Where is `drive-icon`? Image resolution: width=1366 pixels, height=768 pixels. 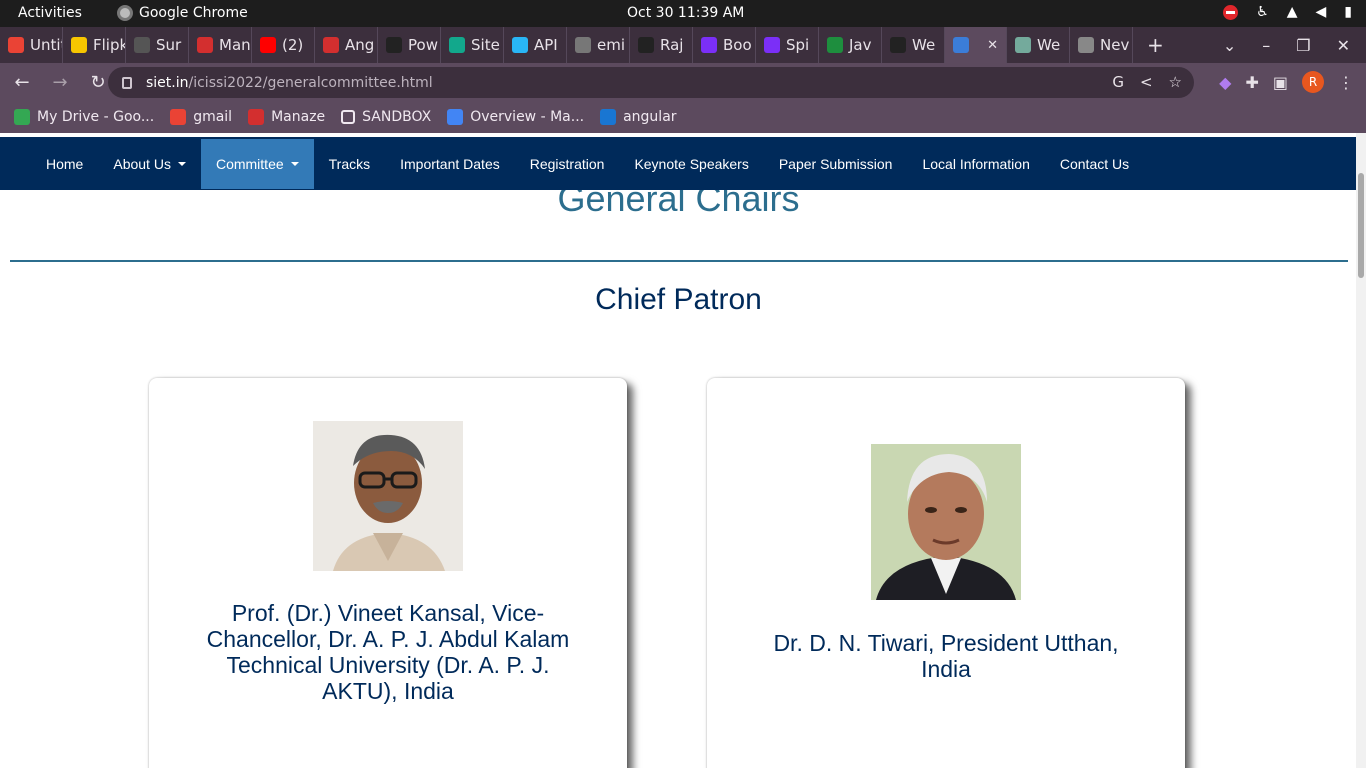 drive-icon is located at coordinates (22, 117).